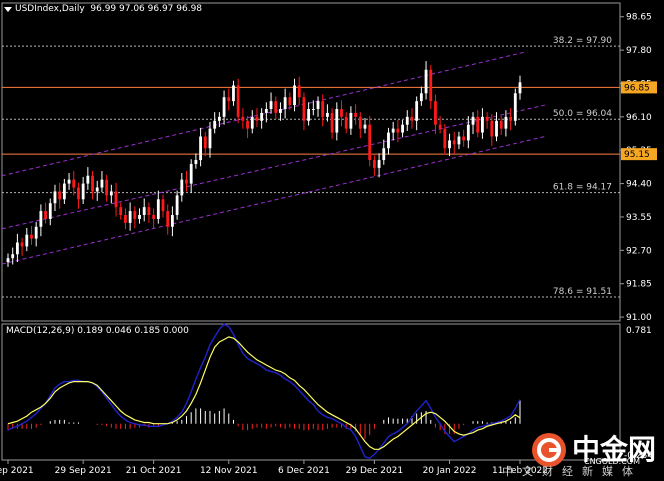  I want to click on price-axis-label: 97.80, so click(639, 51).